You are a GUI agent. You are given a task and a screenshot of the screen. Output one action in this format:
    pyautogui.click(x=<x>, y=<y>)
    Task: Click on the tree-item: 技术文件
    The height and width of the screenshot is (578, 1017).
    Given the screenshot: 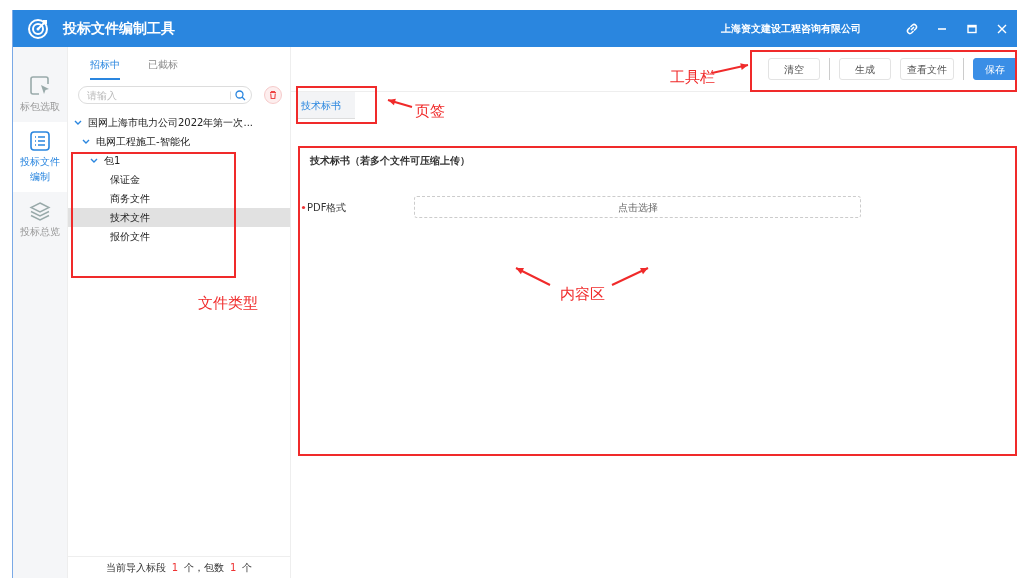 What is the action you would take?
    pyautogui.click(x=179, y=217)
    